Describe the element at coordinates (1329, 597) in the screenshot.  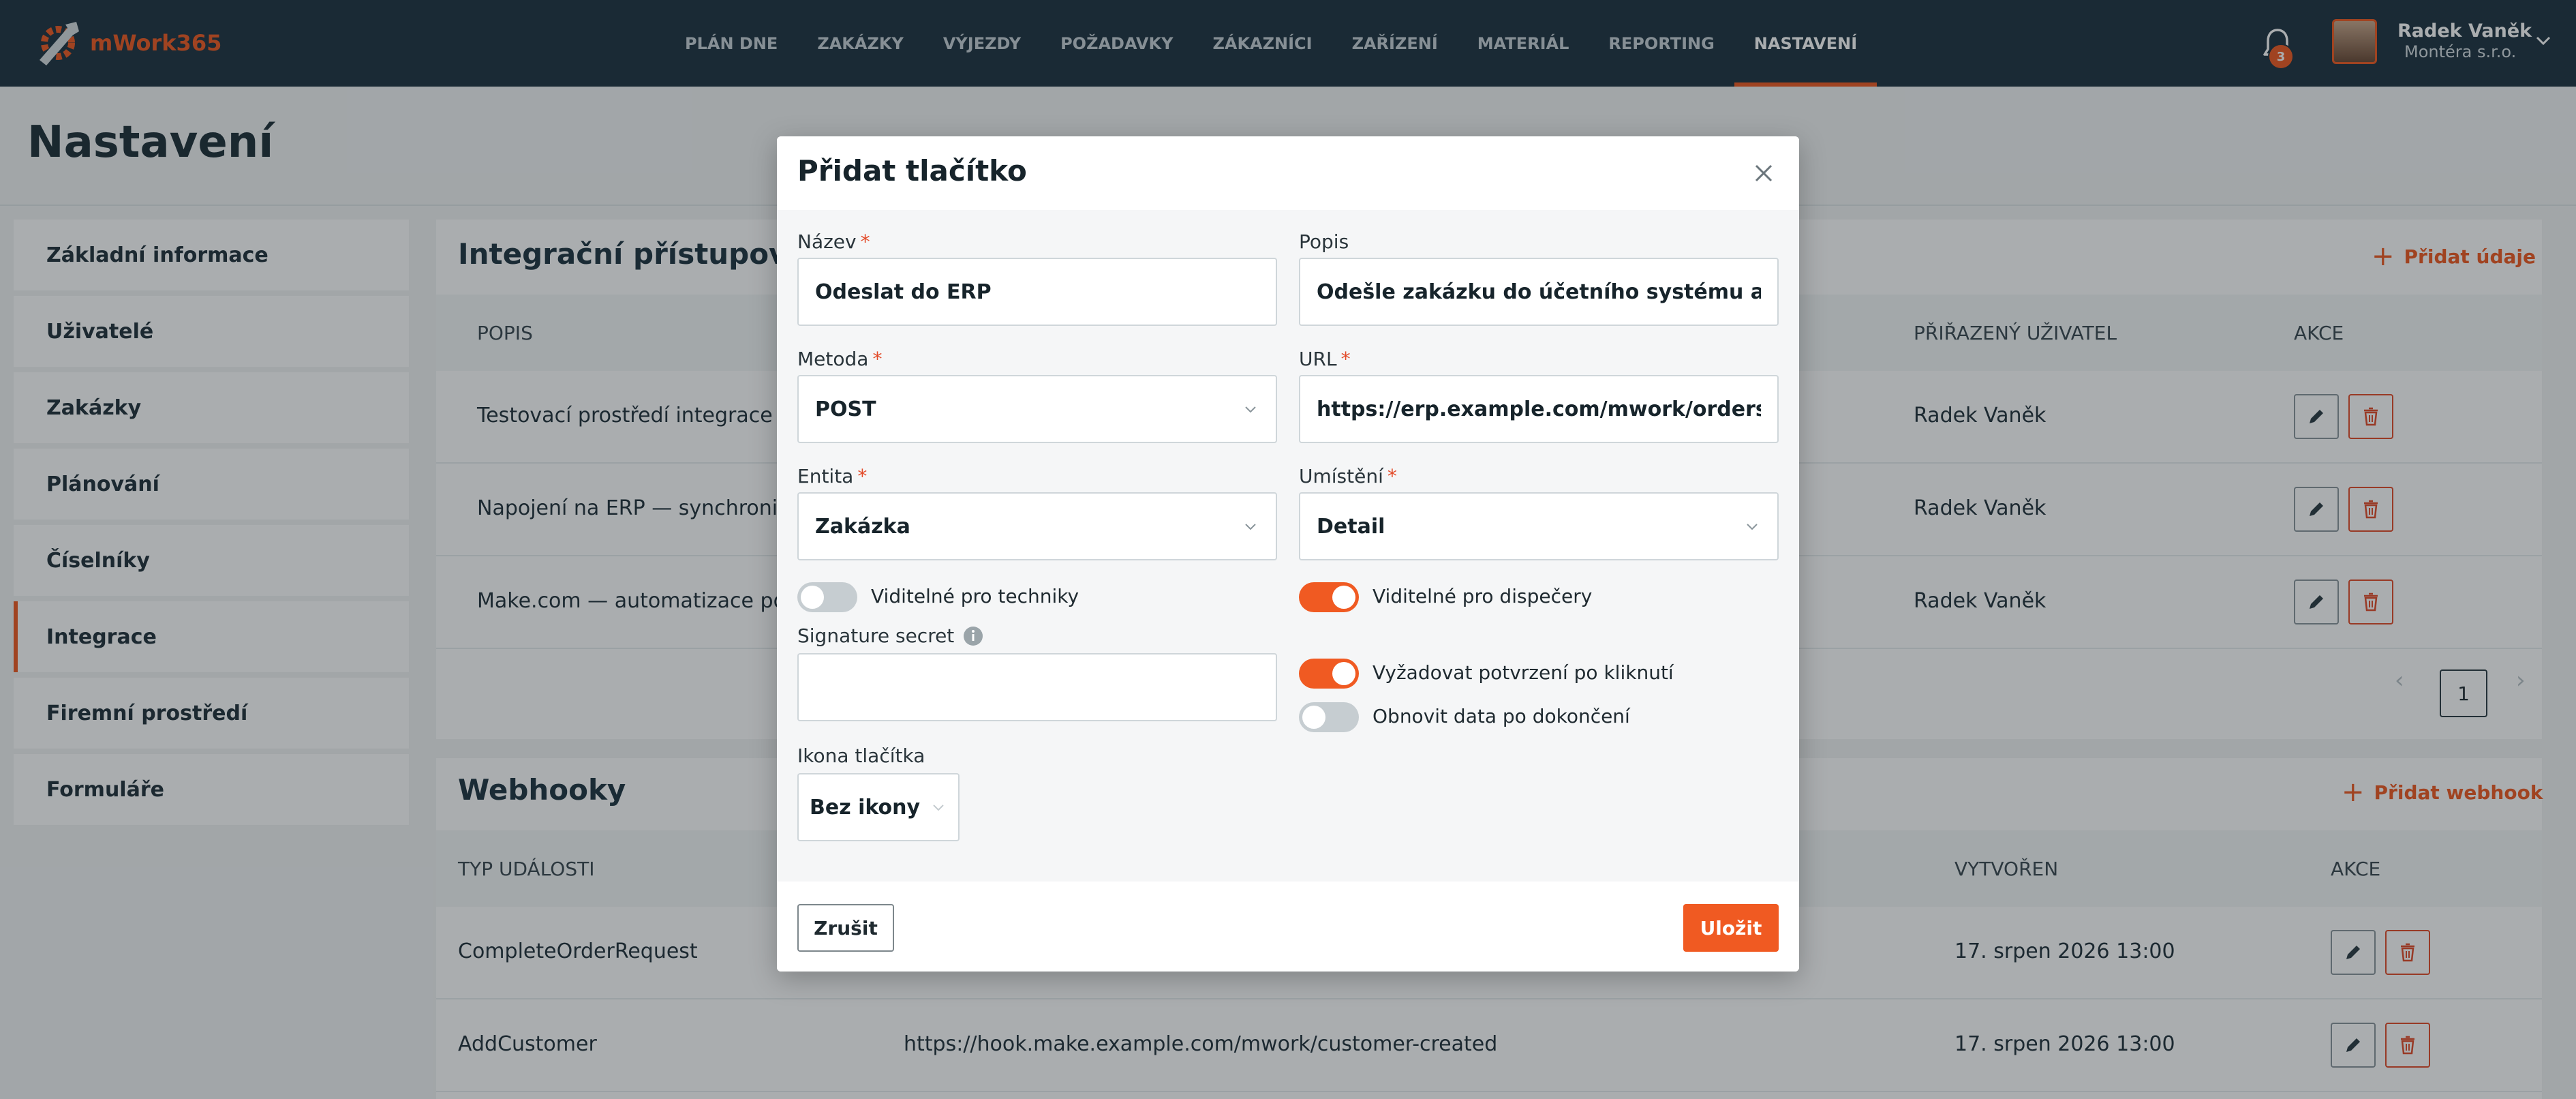
I see `toggle-visible-dispatchers` at that location.